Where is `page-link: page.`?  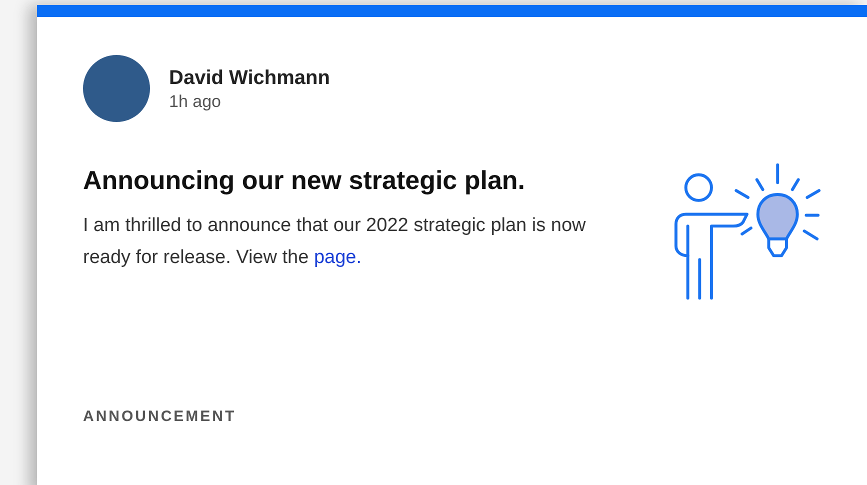 page-link: page. is located at coordinates (338, 257).